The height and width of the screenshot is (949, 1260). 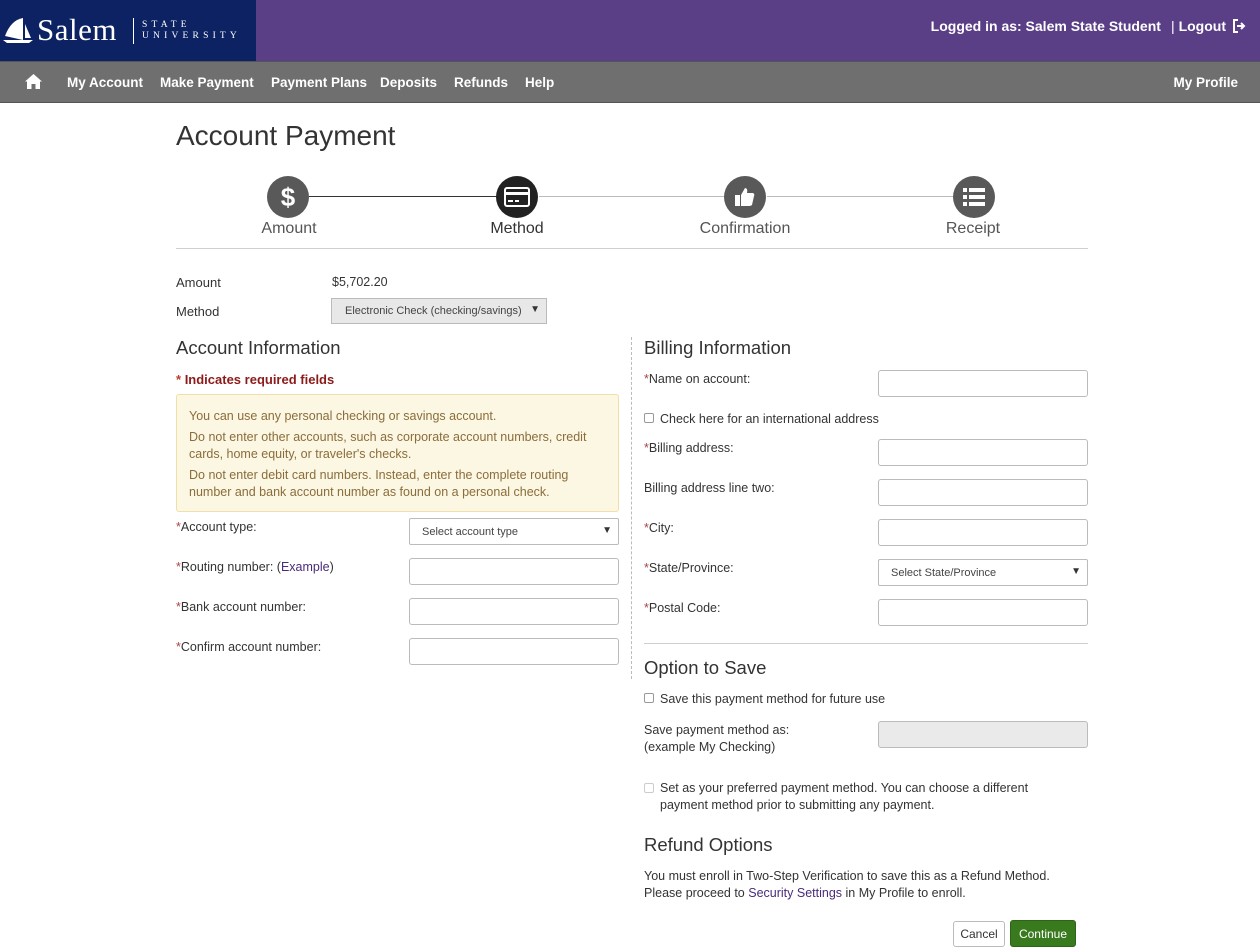 I want to click on postal-code-input, so click(x=983, y=612).